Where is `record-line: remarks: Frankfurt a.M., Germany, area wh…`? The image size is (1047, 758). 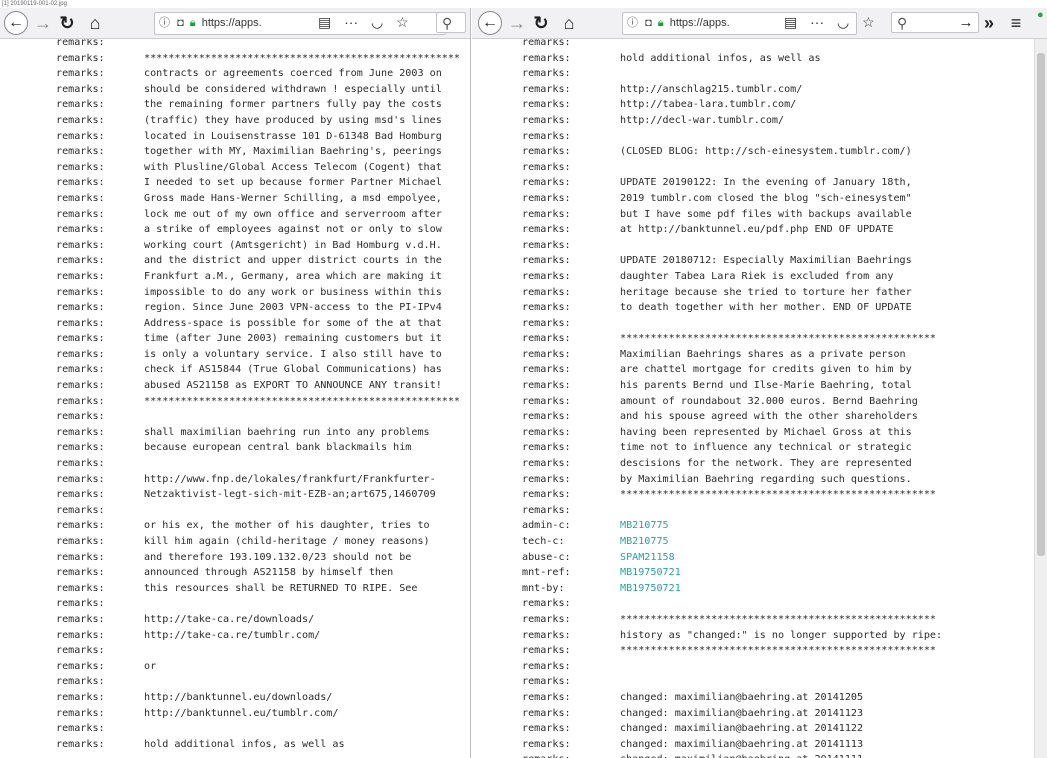 record-line: remarks: Frankfurt a.M., Germany, area wh… is located at coordinates (230, 277).